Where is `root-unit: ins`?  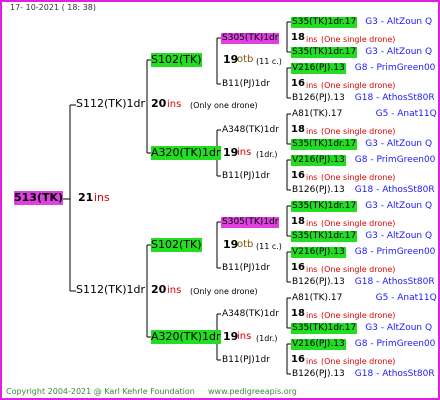 root-unit: ins is located at coordinates (102, 197).